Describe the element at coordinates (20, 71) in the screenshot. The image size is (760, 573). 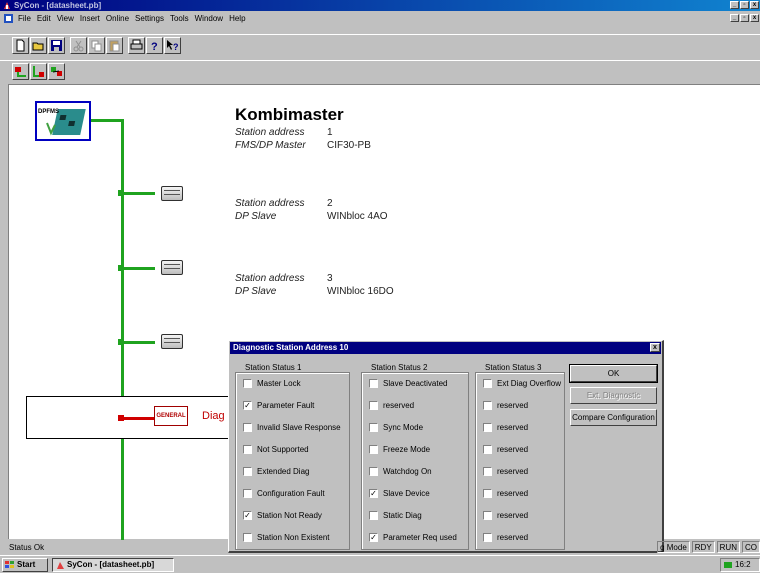
I see `insert-master-button` at that location.